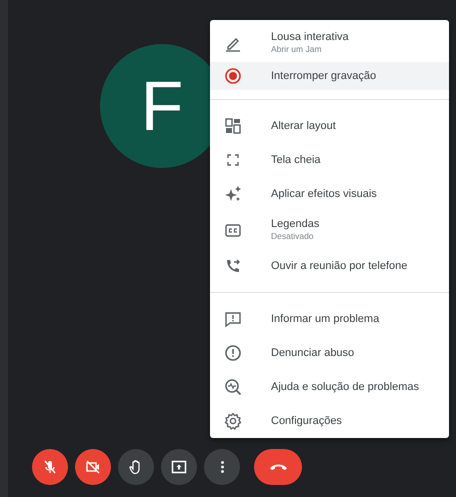  What do you see at coordinates (293, 237) in the screenshot?
I see `menu-item-sublabel: Desativado` at bounding box center [293, 237].